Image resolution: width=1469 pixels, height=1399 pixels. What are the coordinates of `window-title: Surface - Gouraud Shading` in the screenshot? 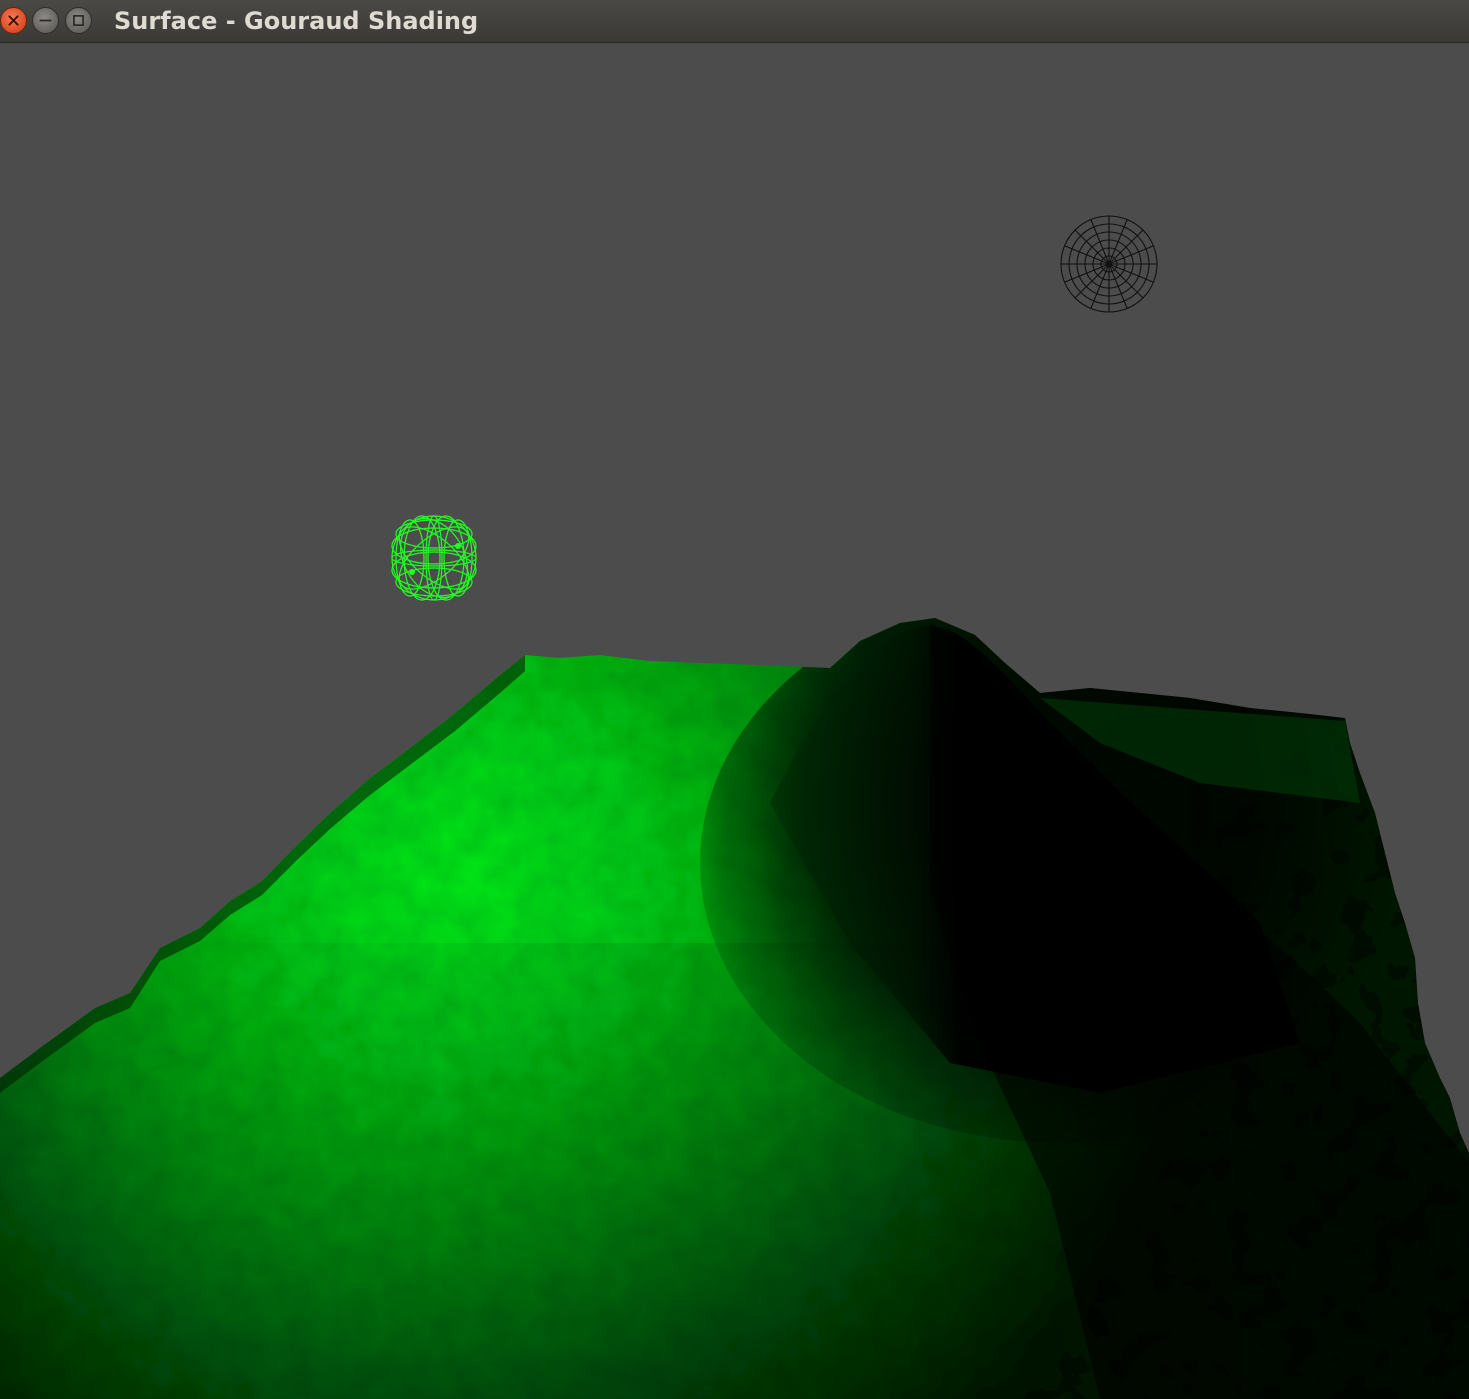 It's located at (296, 21).